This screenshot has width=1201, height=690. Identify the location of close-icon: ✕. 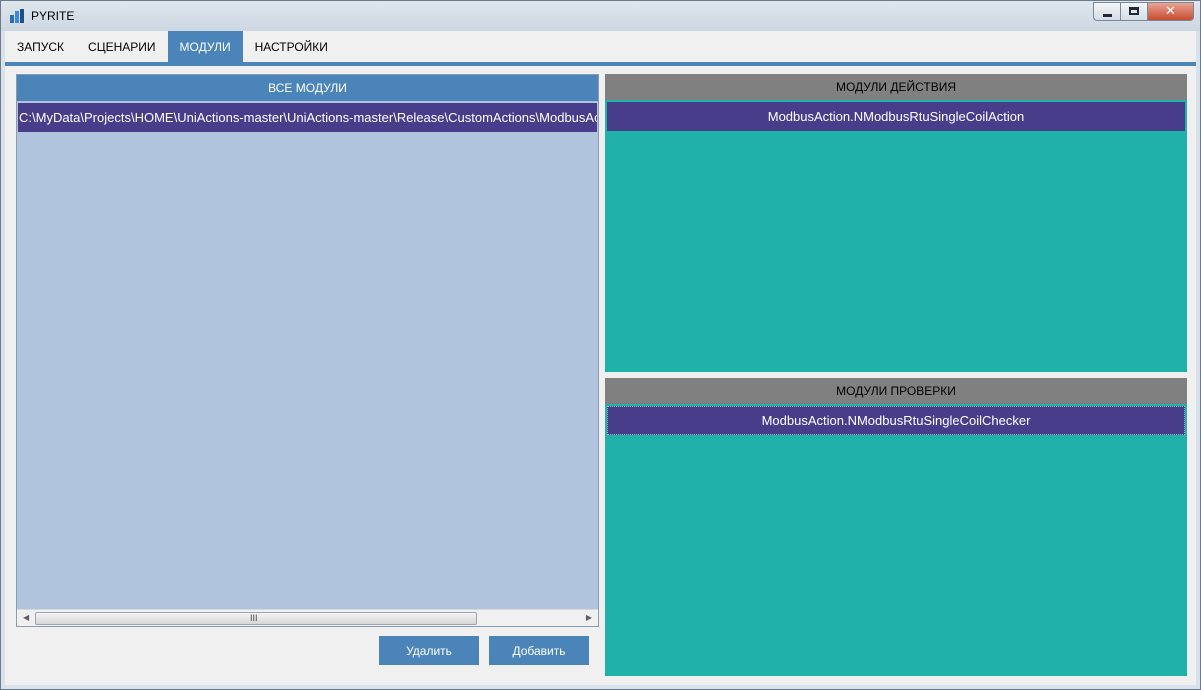
(1170, 11).